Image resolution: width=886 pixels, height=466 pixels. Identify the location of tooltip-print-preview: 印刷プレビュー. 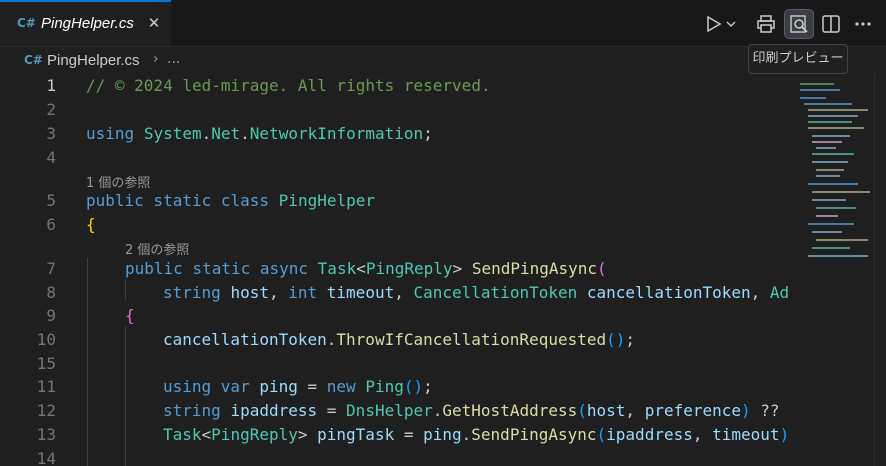
(798, 59).